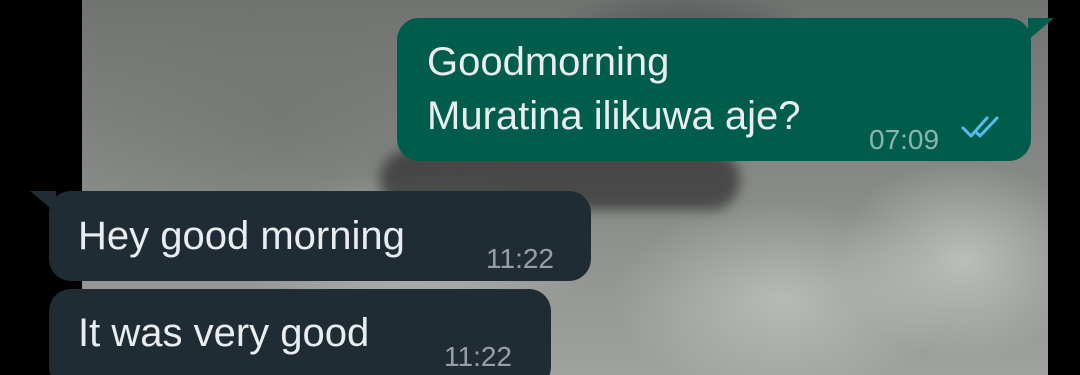  I want to click on message-text-line: Goodmorning, so click(548, 62).